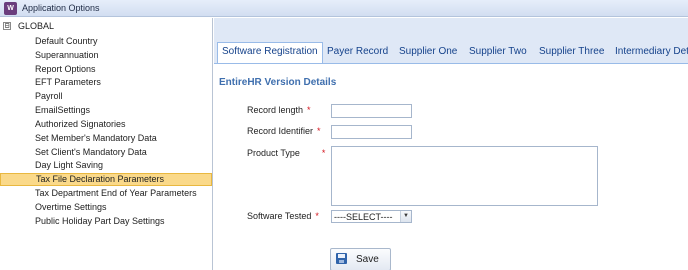 This screenshot has height=270, width=688. I want to click on floppy-disk-icon, so click(341, 258).